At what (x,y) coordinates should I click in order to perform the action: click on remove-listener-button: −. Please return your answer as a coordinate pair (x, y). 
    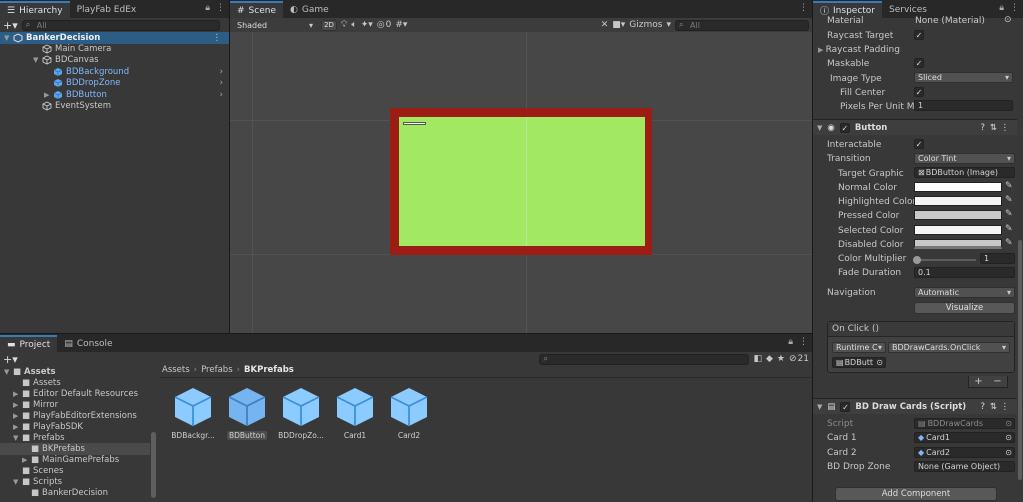
    Looking at the image, I should click on (997, 381).